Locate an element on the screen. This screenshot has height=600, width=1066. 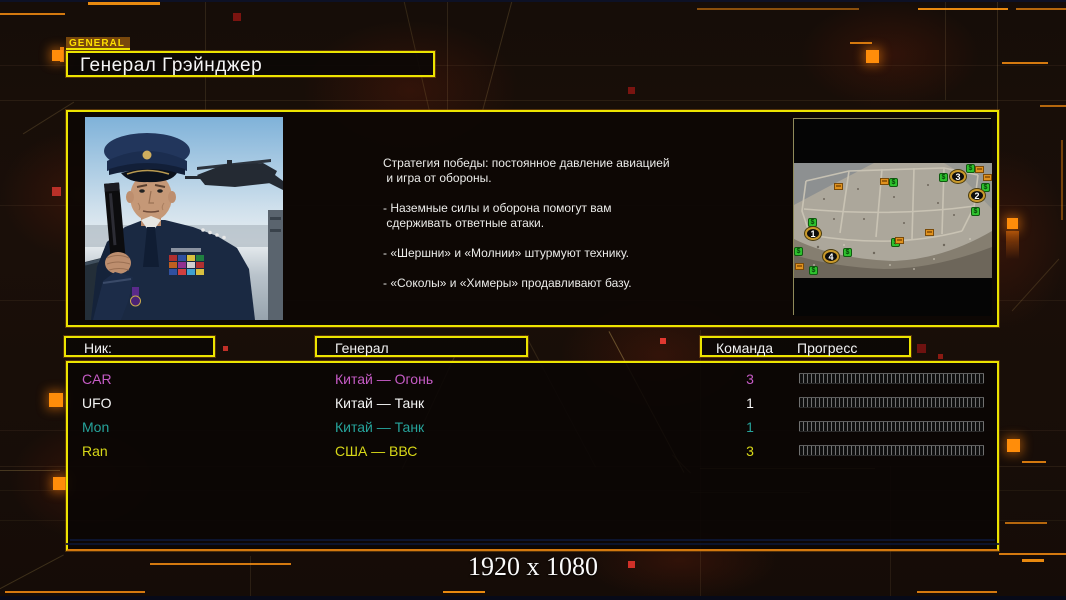
header-nick: Ник: is located at coordinates (139, 346).